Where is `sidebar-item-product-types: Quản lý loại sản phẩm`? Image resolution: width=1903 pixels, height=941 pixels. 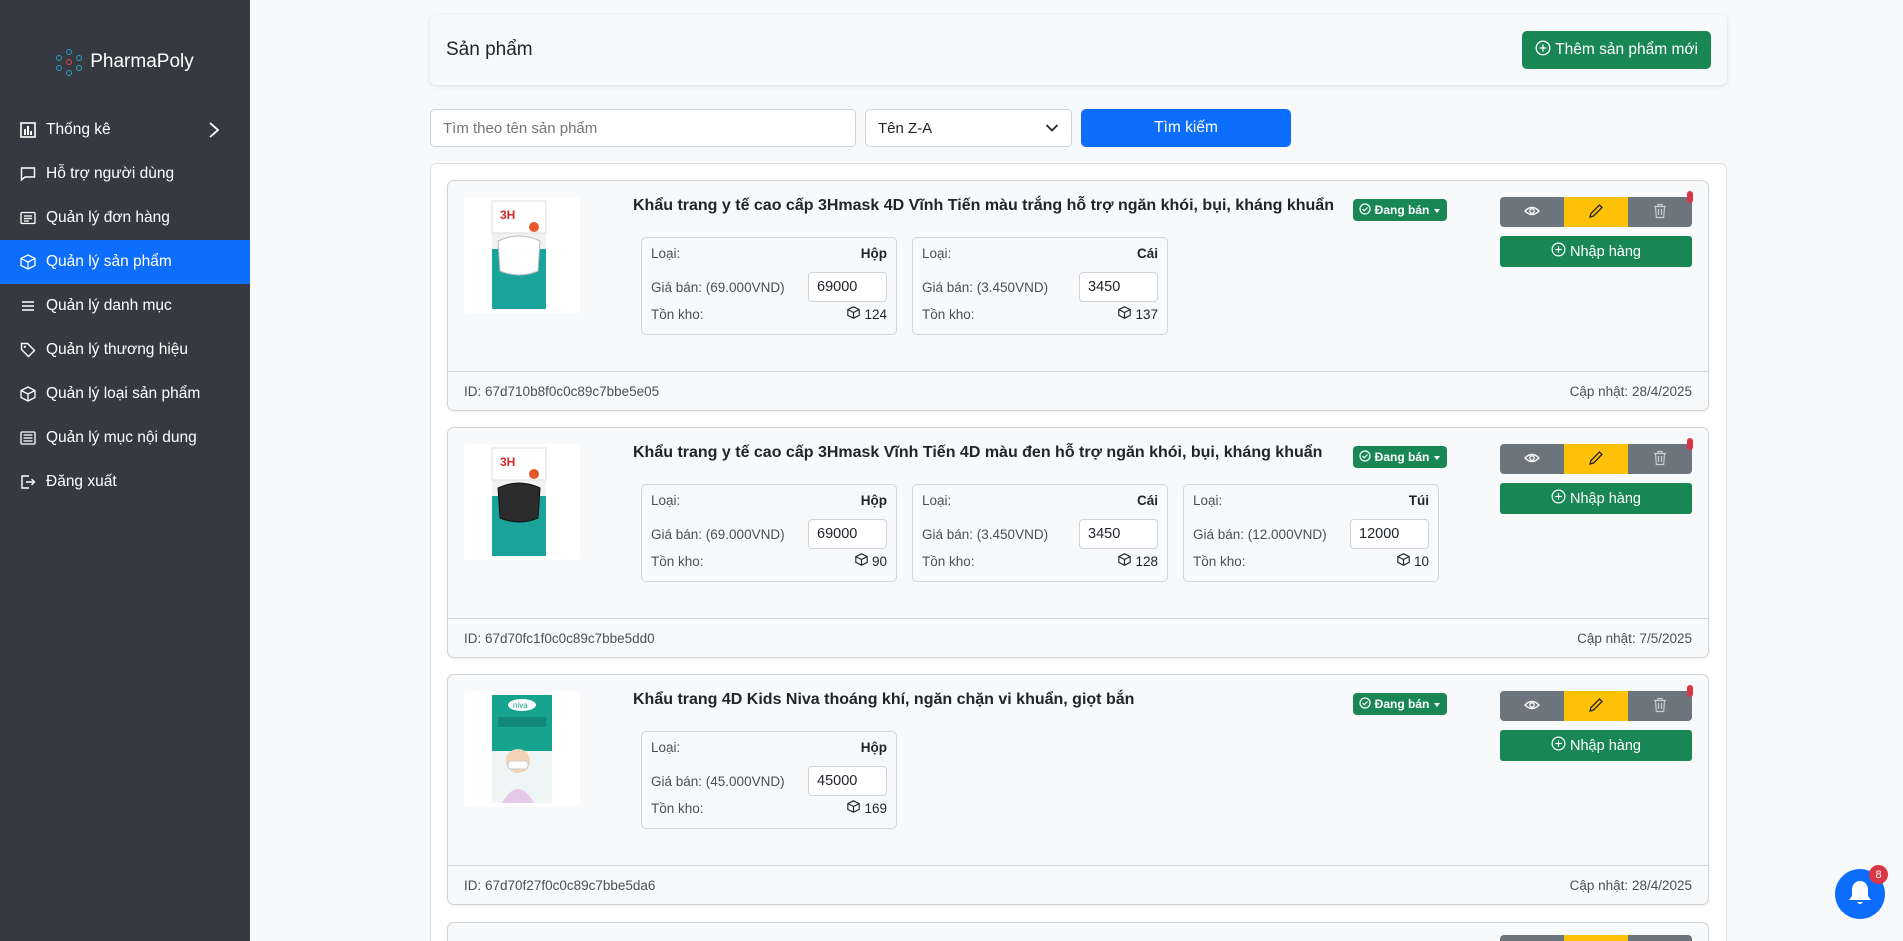
sidebar-item-product-types: Quản lý loại sản phẩm is located at coordinates (125, 394).